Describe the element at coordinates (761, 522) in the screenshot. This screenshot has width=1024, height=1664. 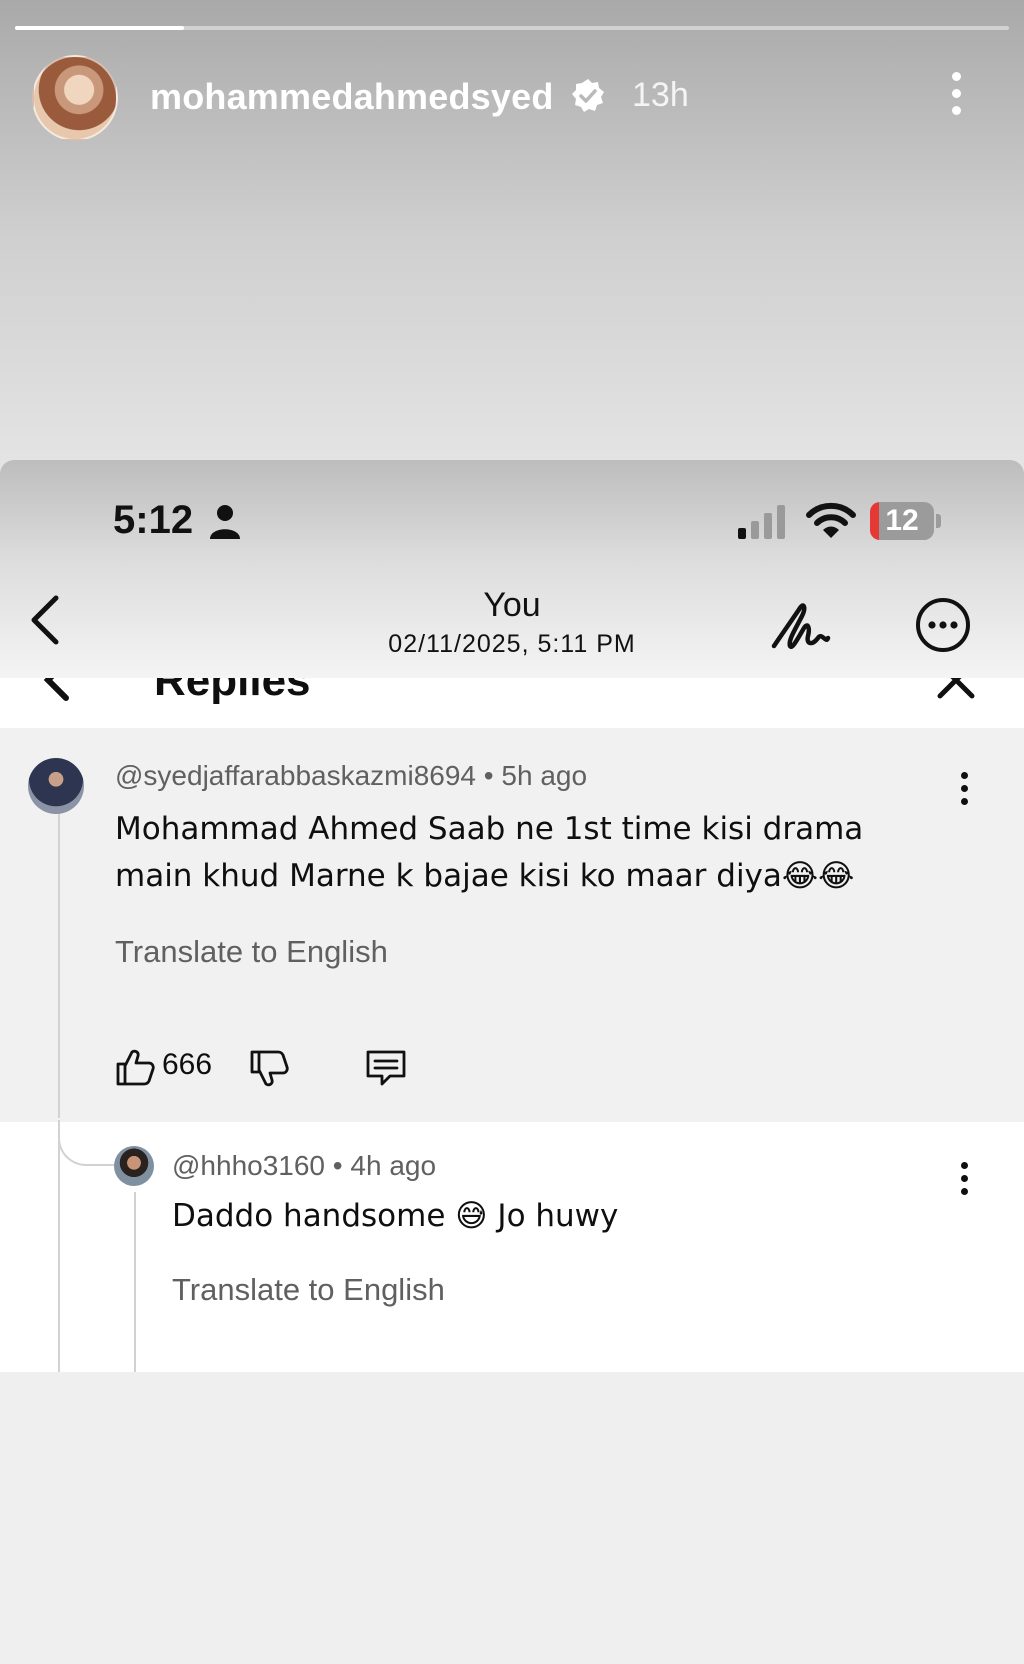
I see `cellular-signal-icon` at that location.